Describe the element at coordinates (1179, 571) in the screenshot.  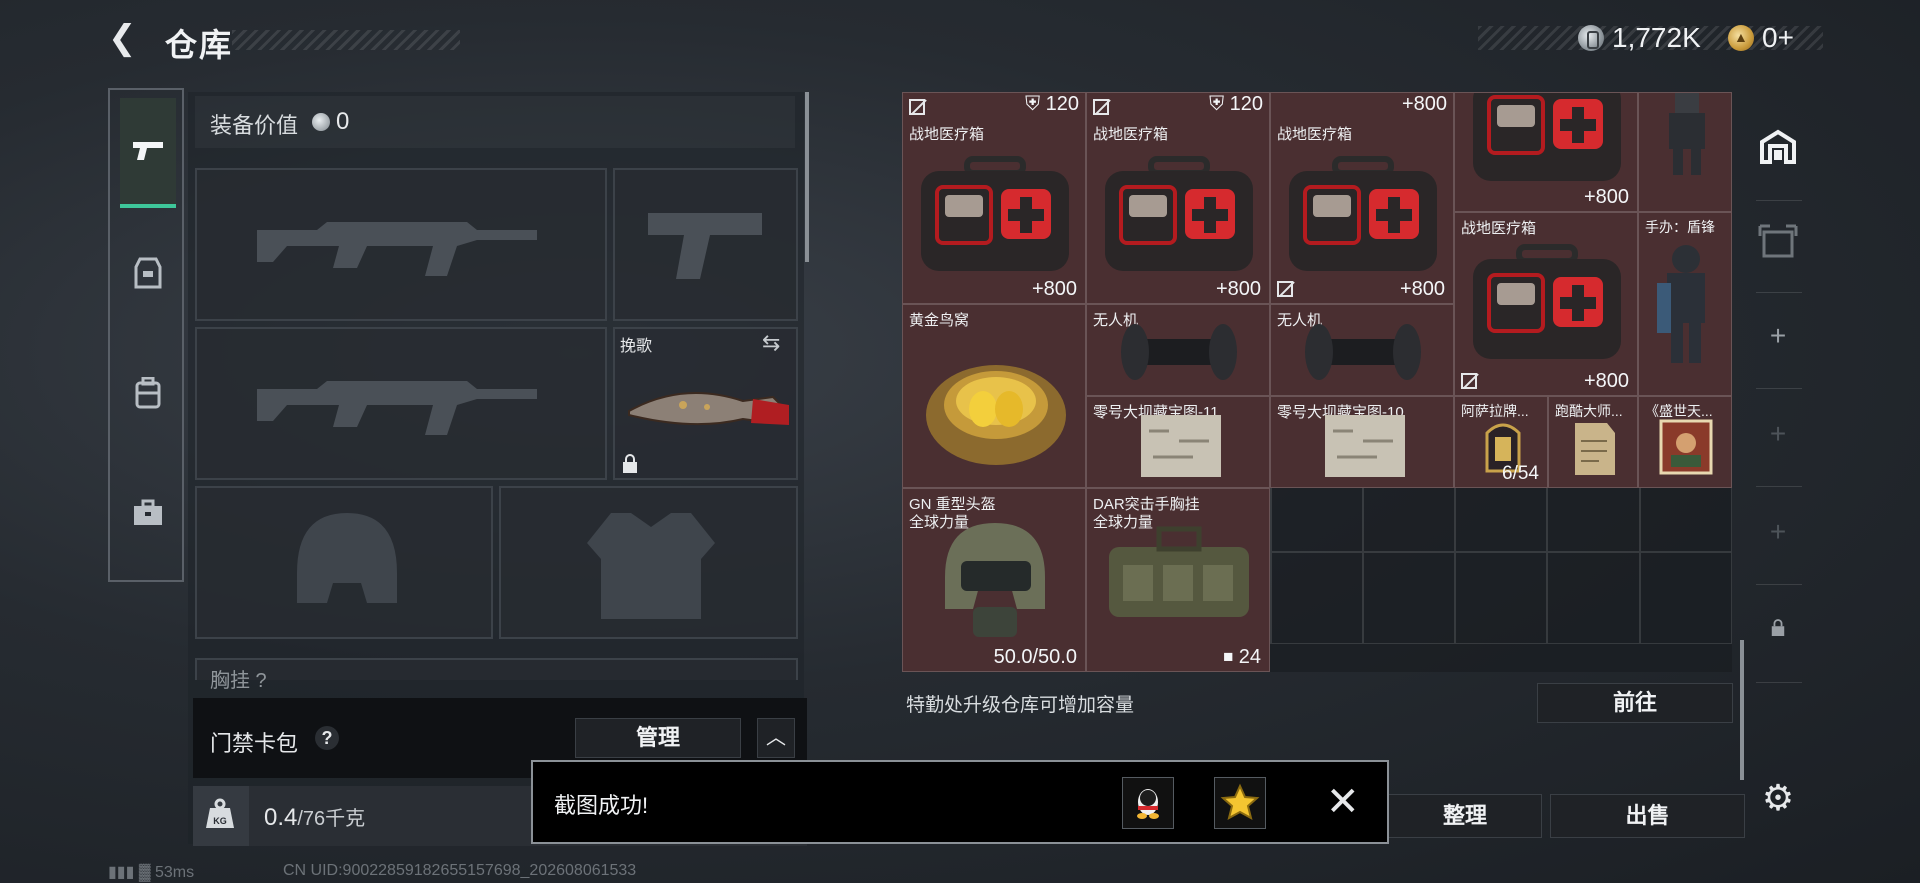
I see `chest-rig-item-icon` at that location.